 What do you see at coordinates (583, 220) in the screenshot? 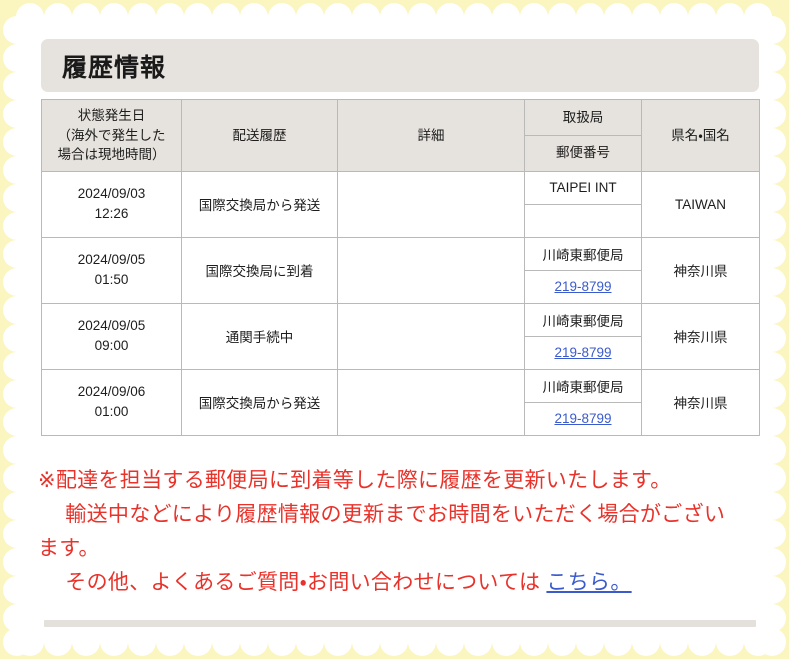
I see `cell-zip` at bounding box center [583, 220].